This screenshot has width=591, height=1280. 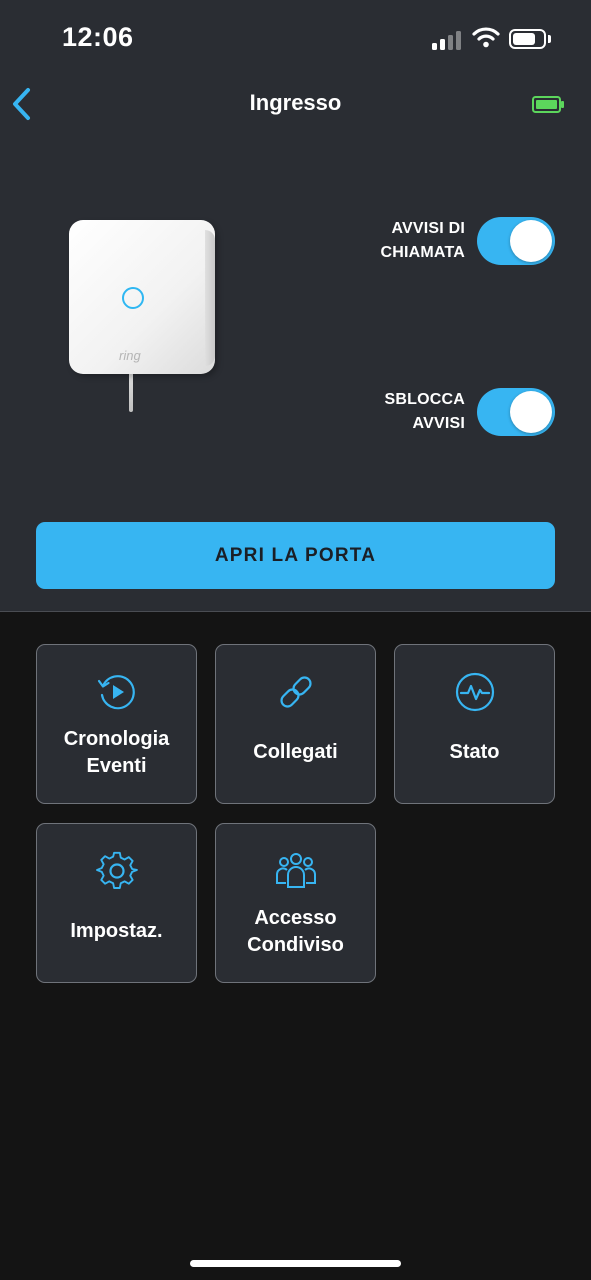 I want to click on tile-event-history: Cronologia Eventi, so click(x=116, y=724).